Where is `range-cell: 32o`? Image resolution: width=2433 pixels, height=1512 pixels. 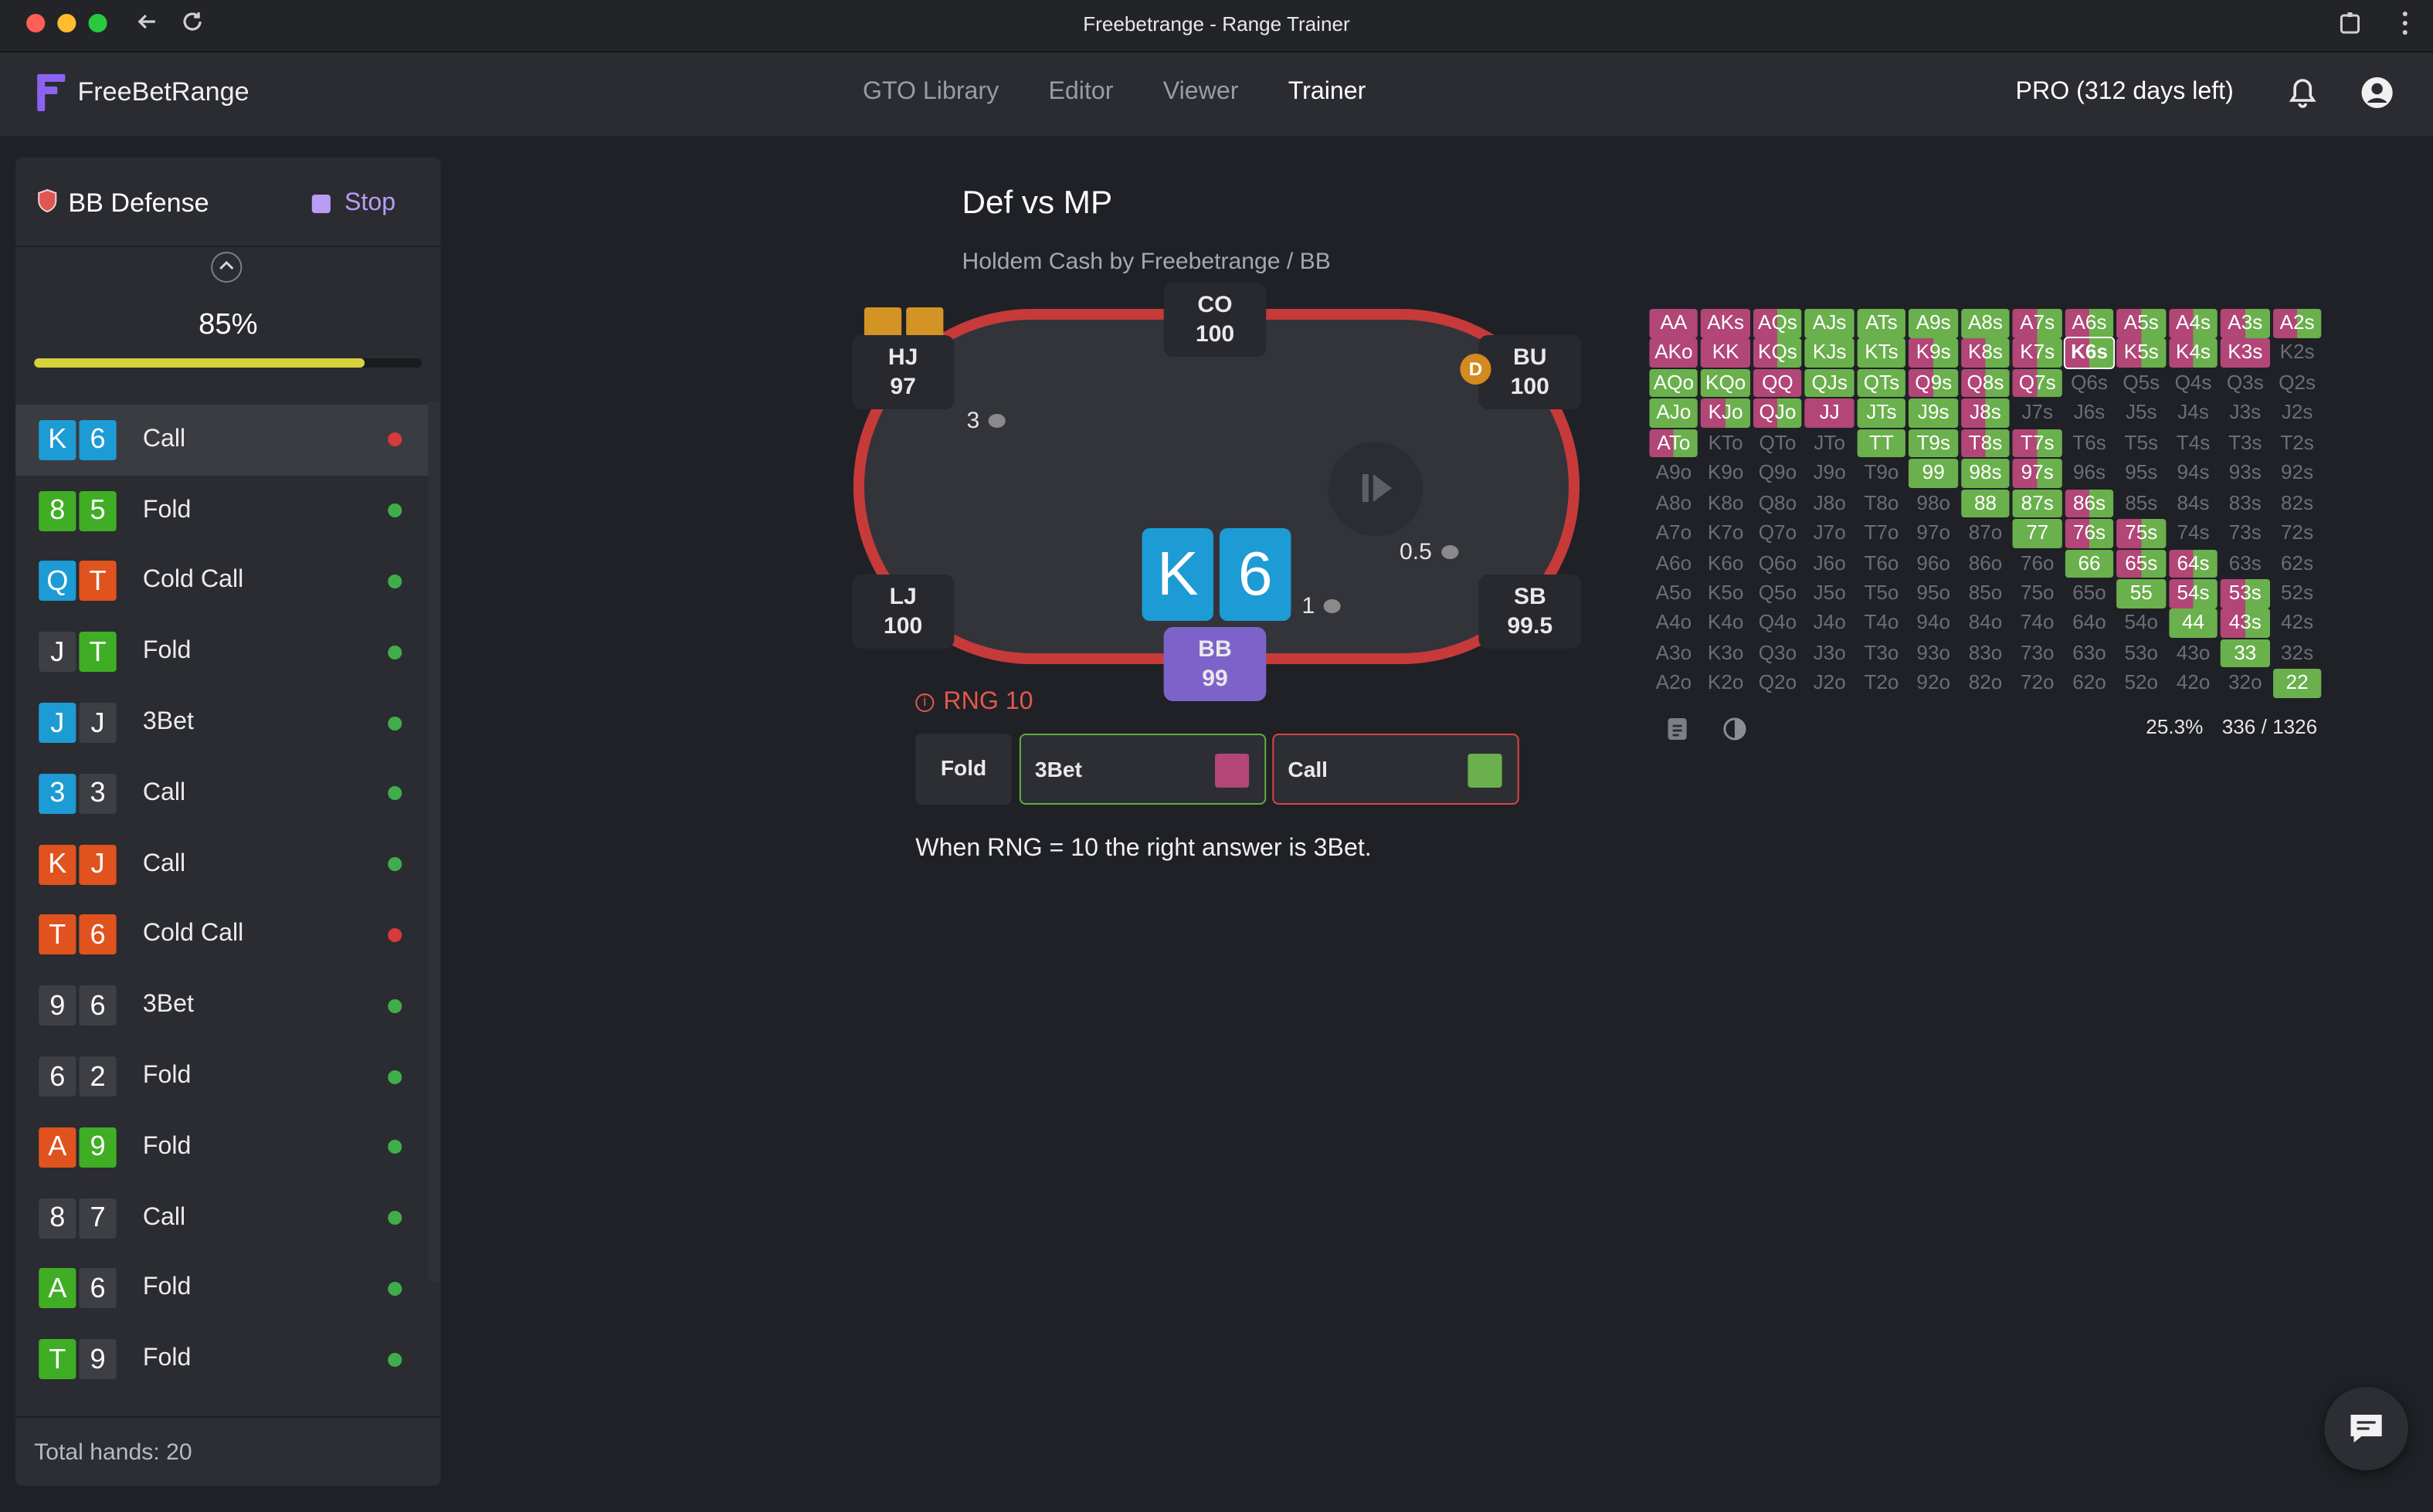
range-cell: 32o is located at coordinates (2245, 684).